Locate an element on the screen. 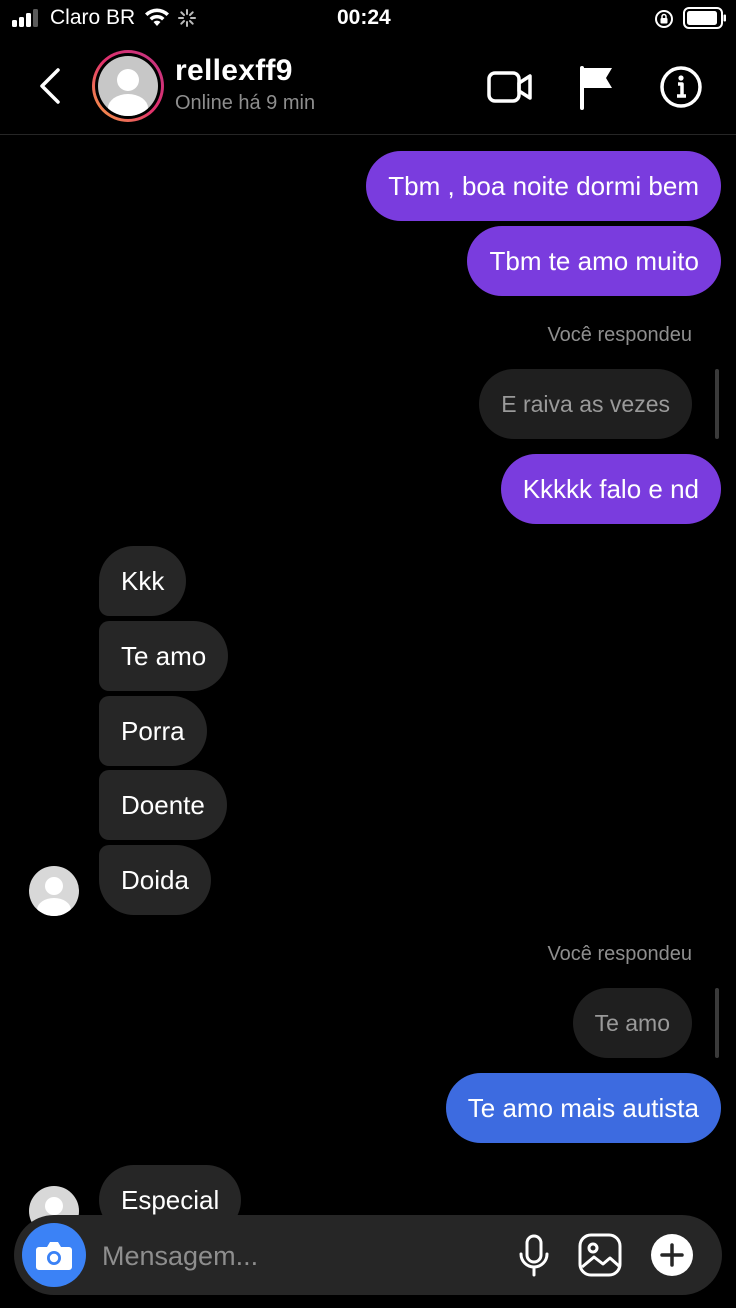 Image resolution: width=736 pixels, height=1308 pixels. flag-icon is located at coordinates (598, 87).